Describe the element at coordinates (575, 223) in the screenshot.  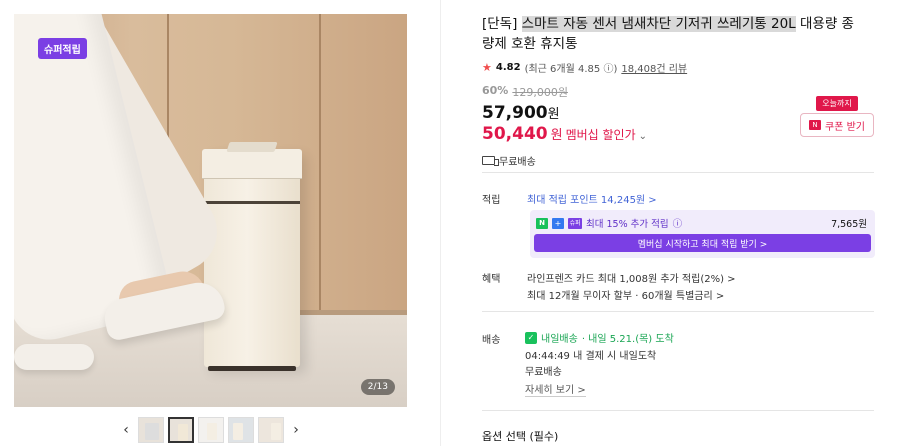
I see `super-logo-icon: 슈퍼` at that location.